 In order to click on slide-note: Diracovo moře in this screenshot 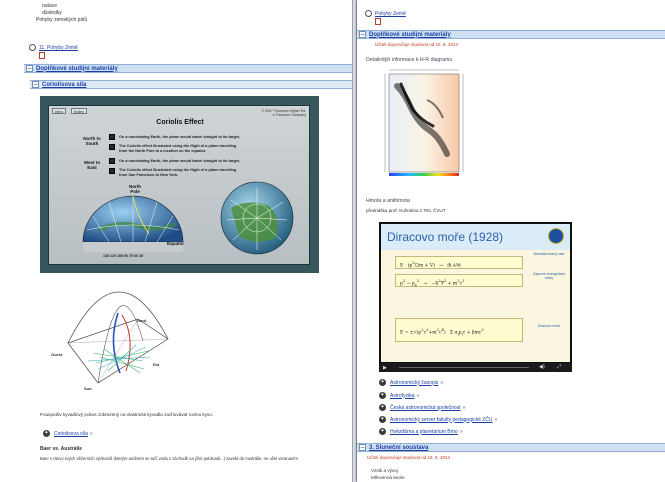, I will do `click(549, 326)`.